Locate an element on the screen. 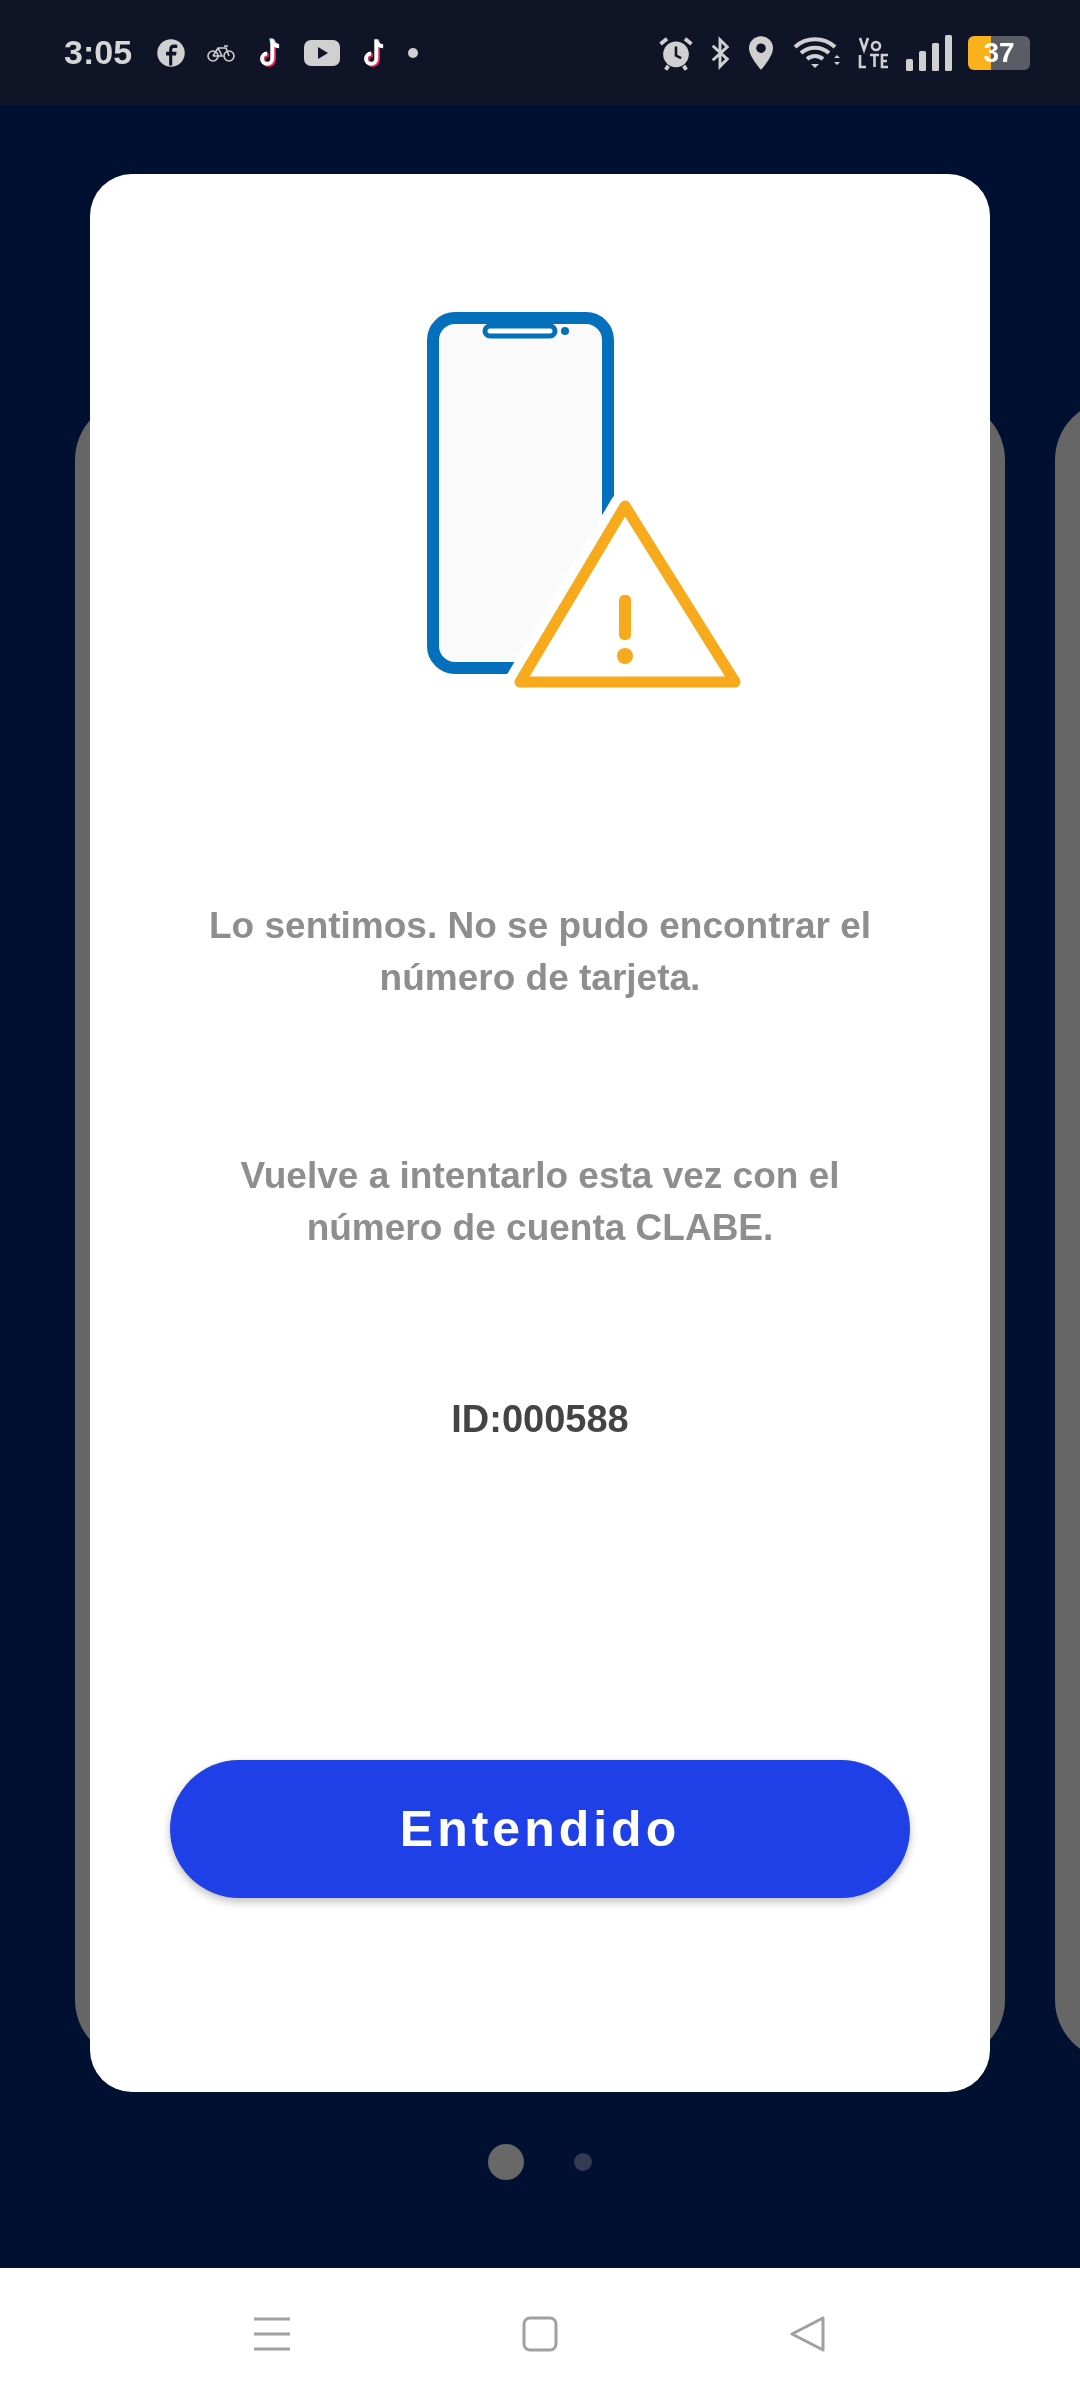  understood-button: Entendido is located at coordinates (540, 1829).